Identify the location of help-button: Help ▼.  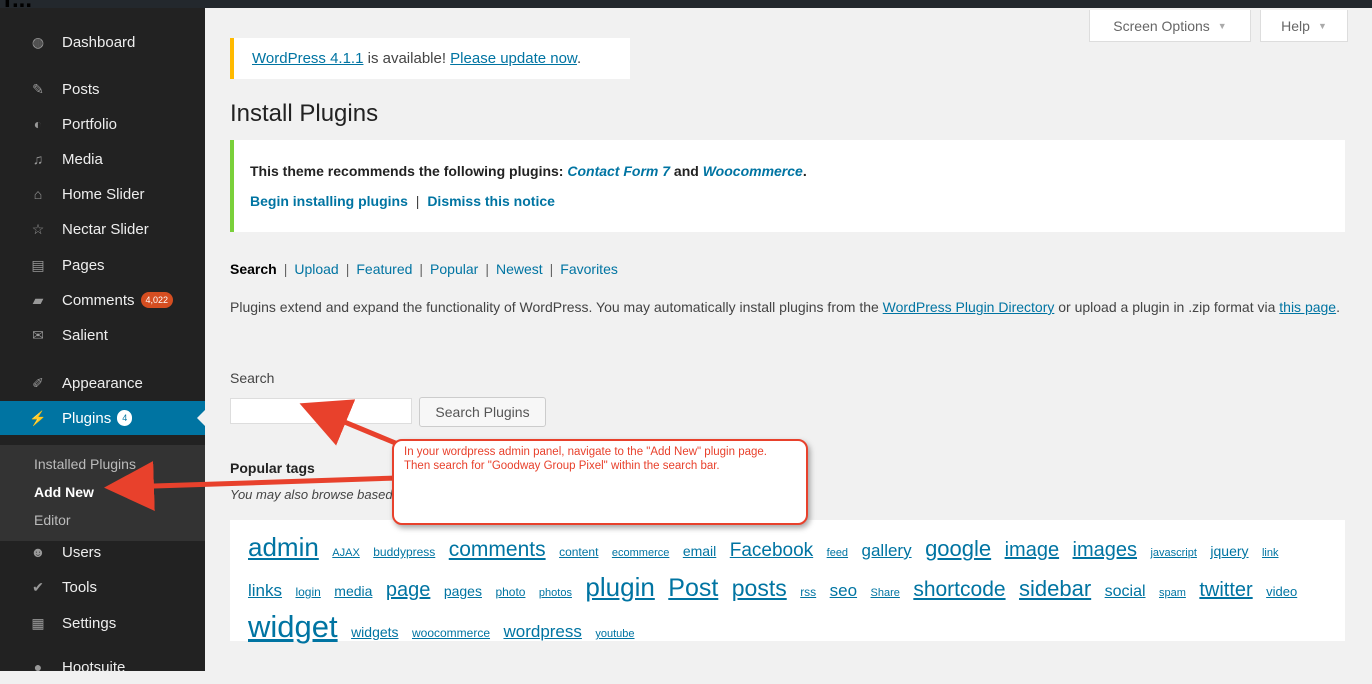
(1304, 26).